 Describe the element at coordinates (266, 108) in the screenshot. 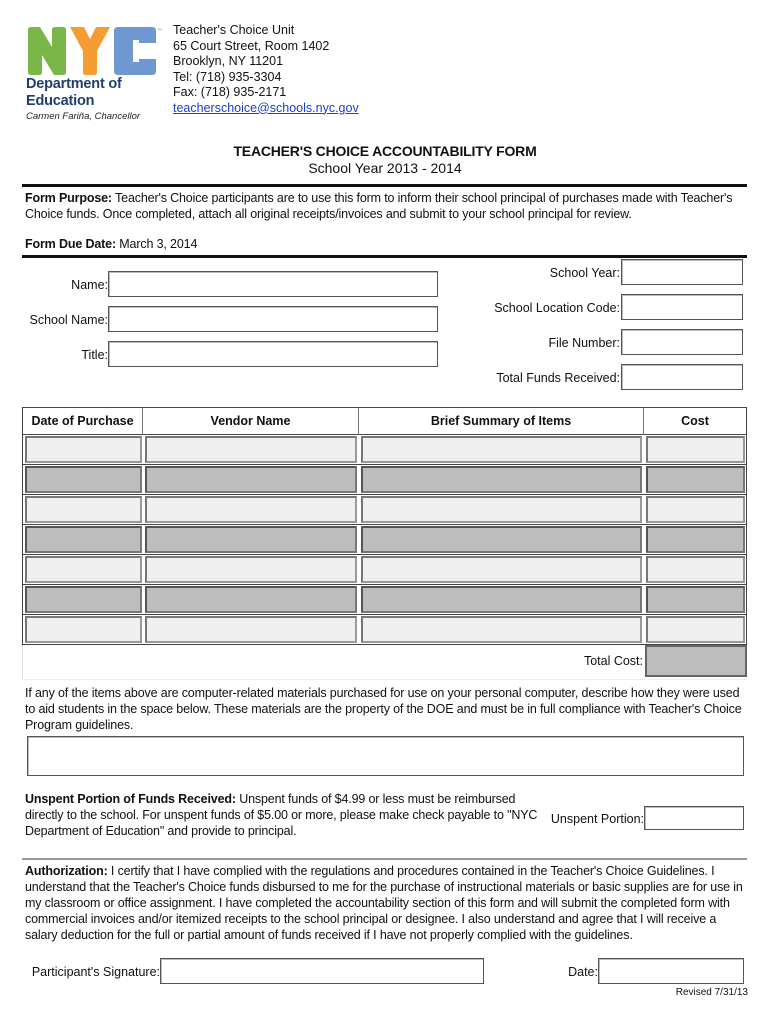

I see `contact-email-link: teacherschoice@schools.nyc.gov` at that location.